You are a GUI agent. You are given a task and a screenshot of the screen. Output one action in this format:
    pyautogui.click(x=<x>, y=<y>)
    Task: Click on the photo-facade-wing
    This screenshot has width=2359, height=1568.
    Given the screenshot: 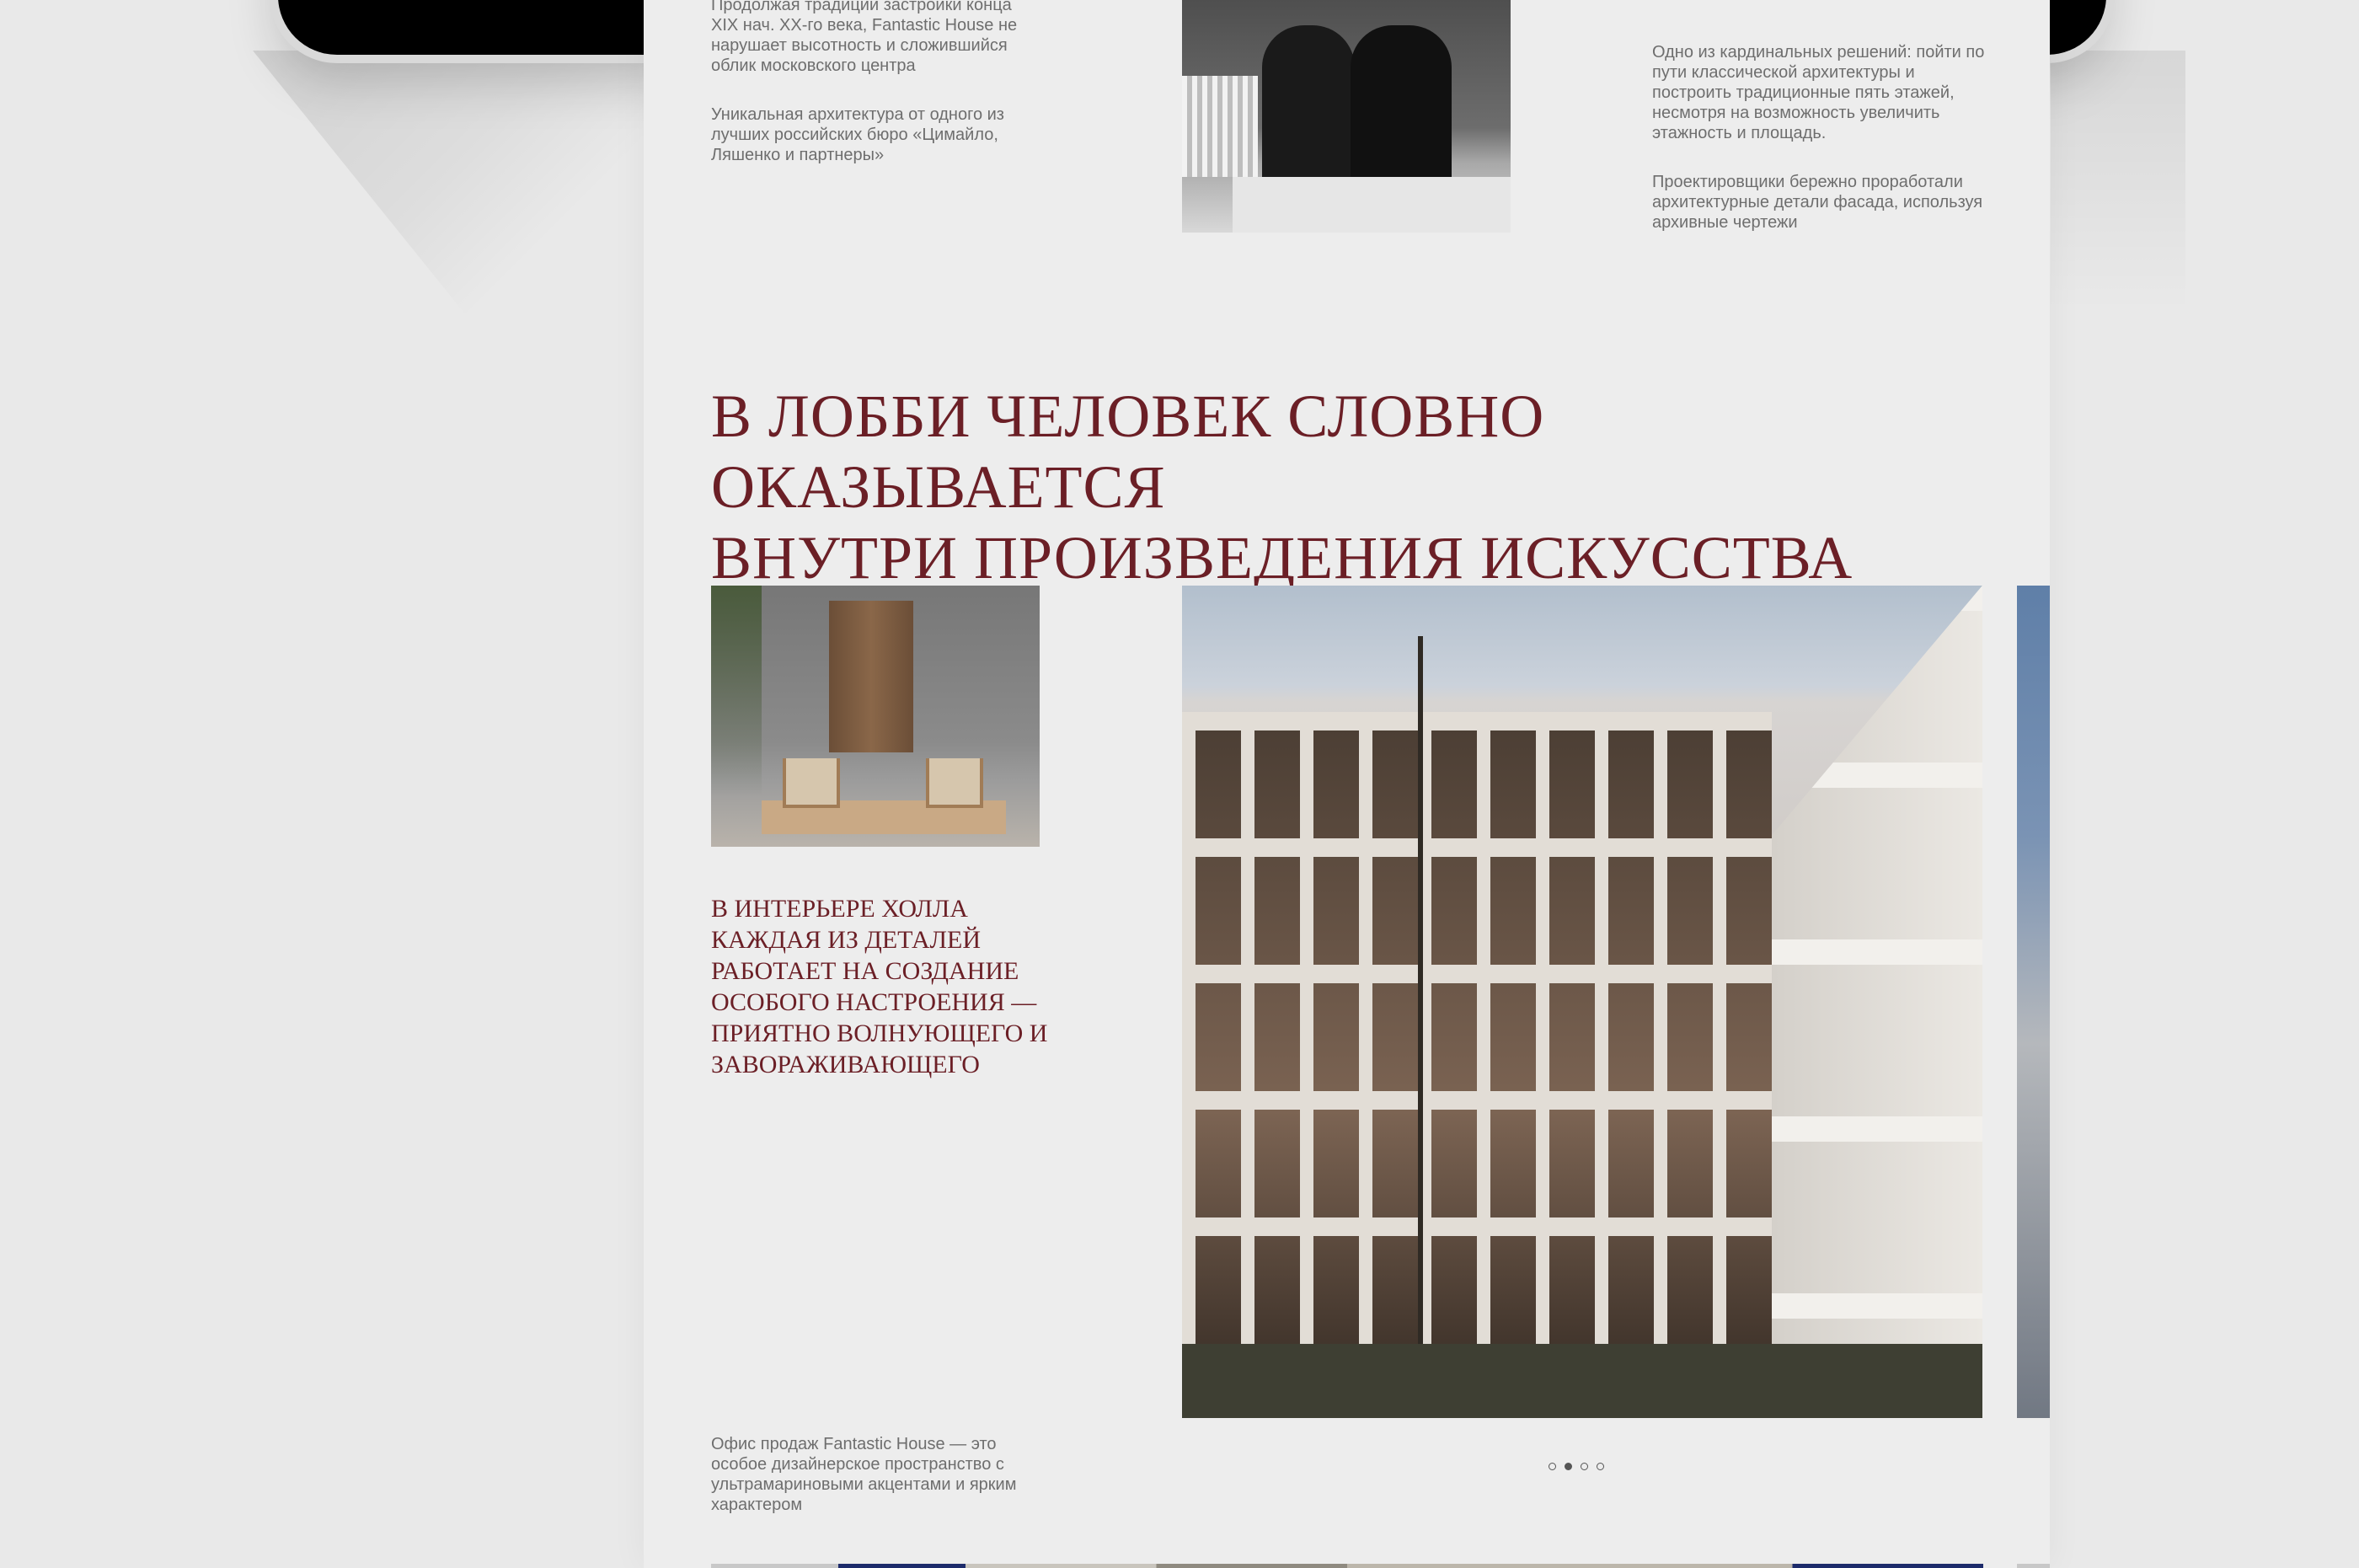 What is the action you would take?
    pyautogui.click(x=1877, y=1002)
    